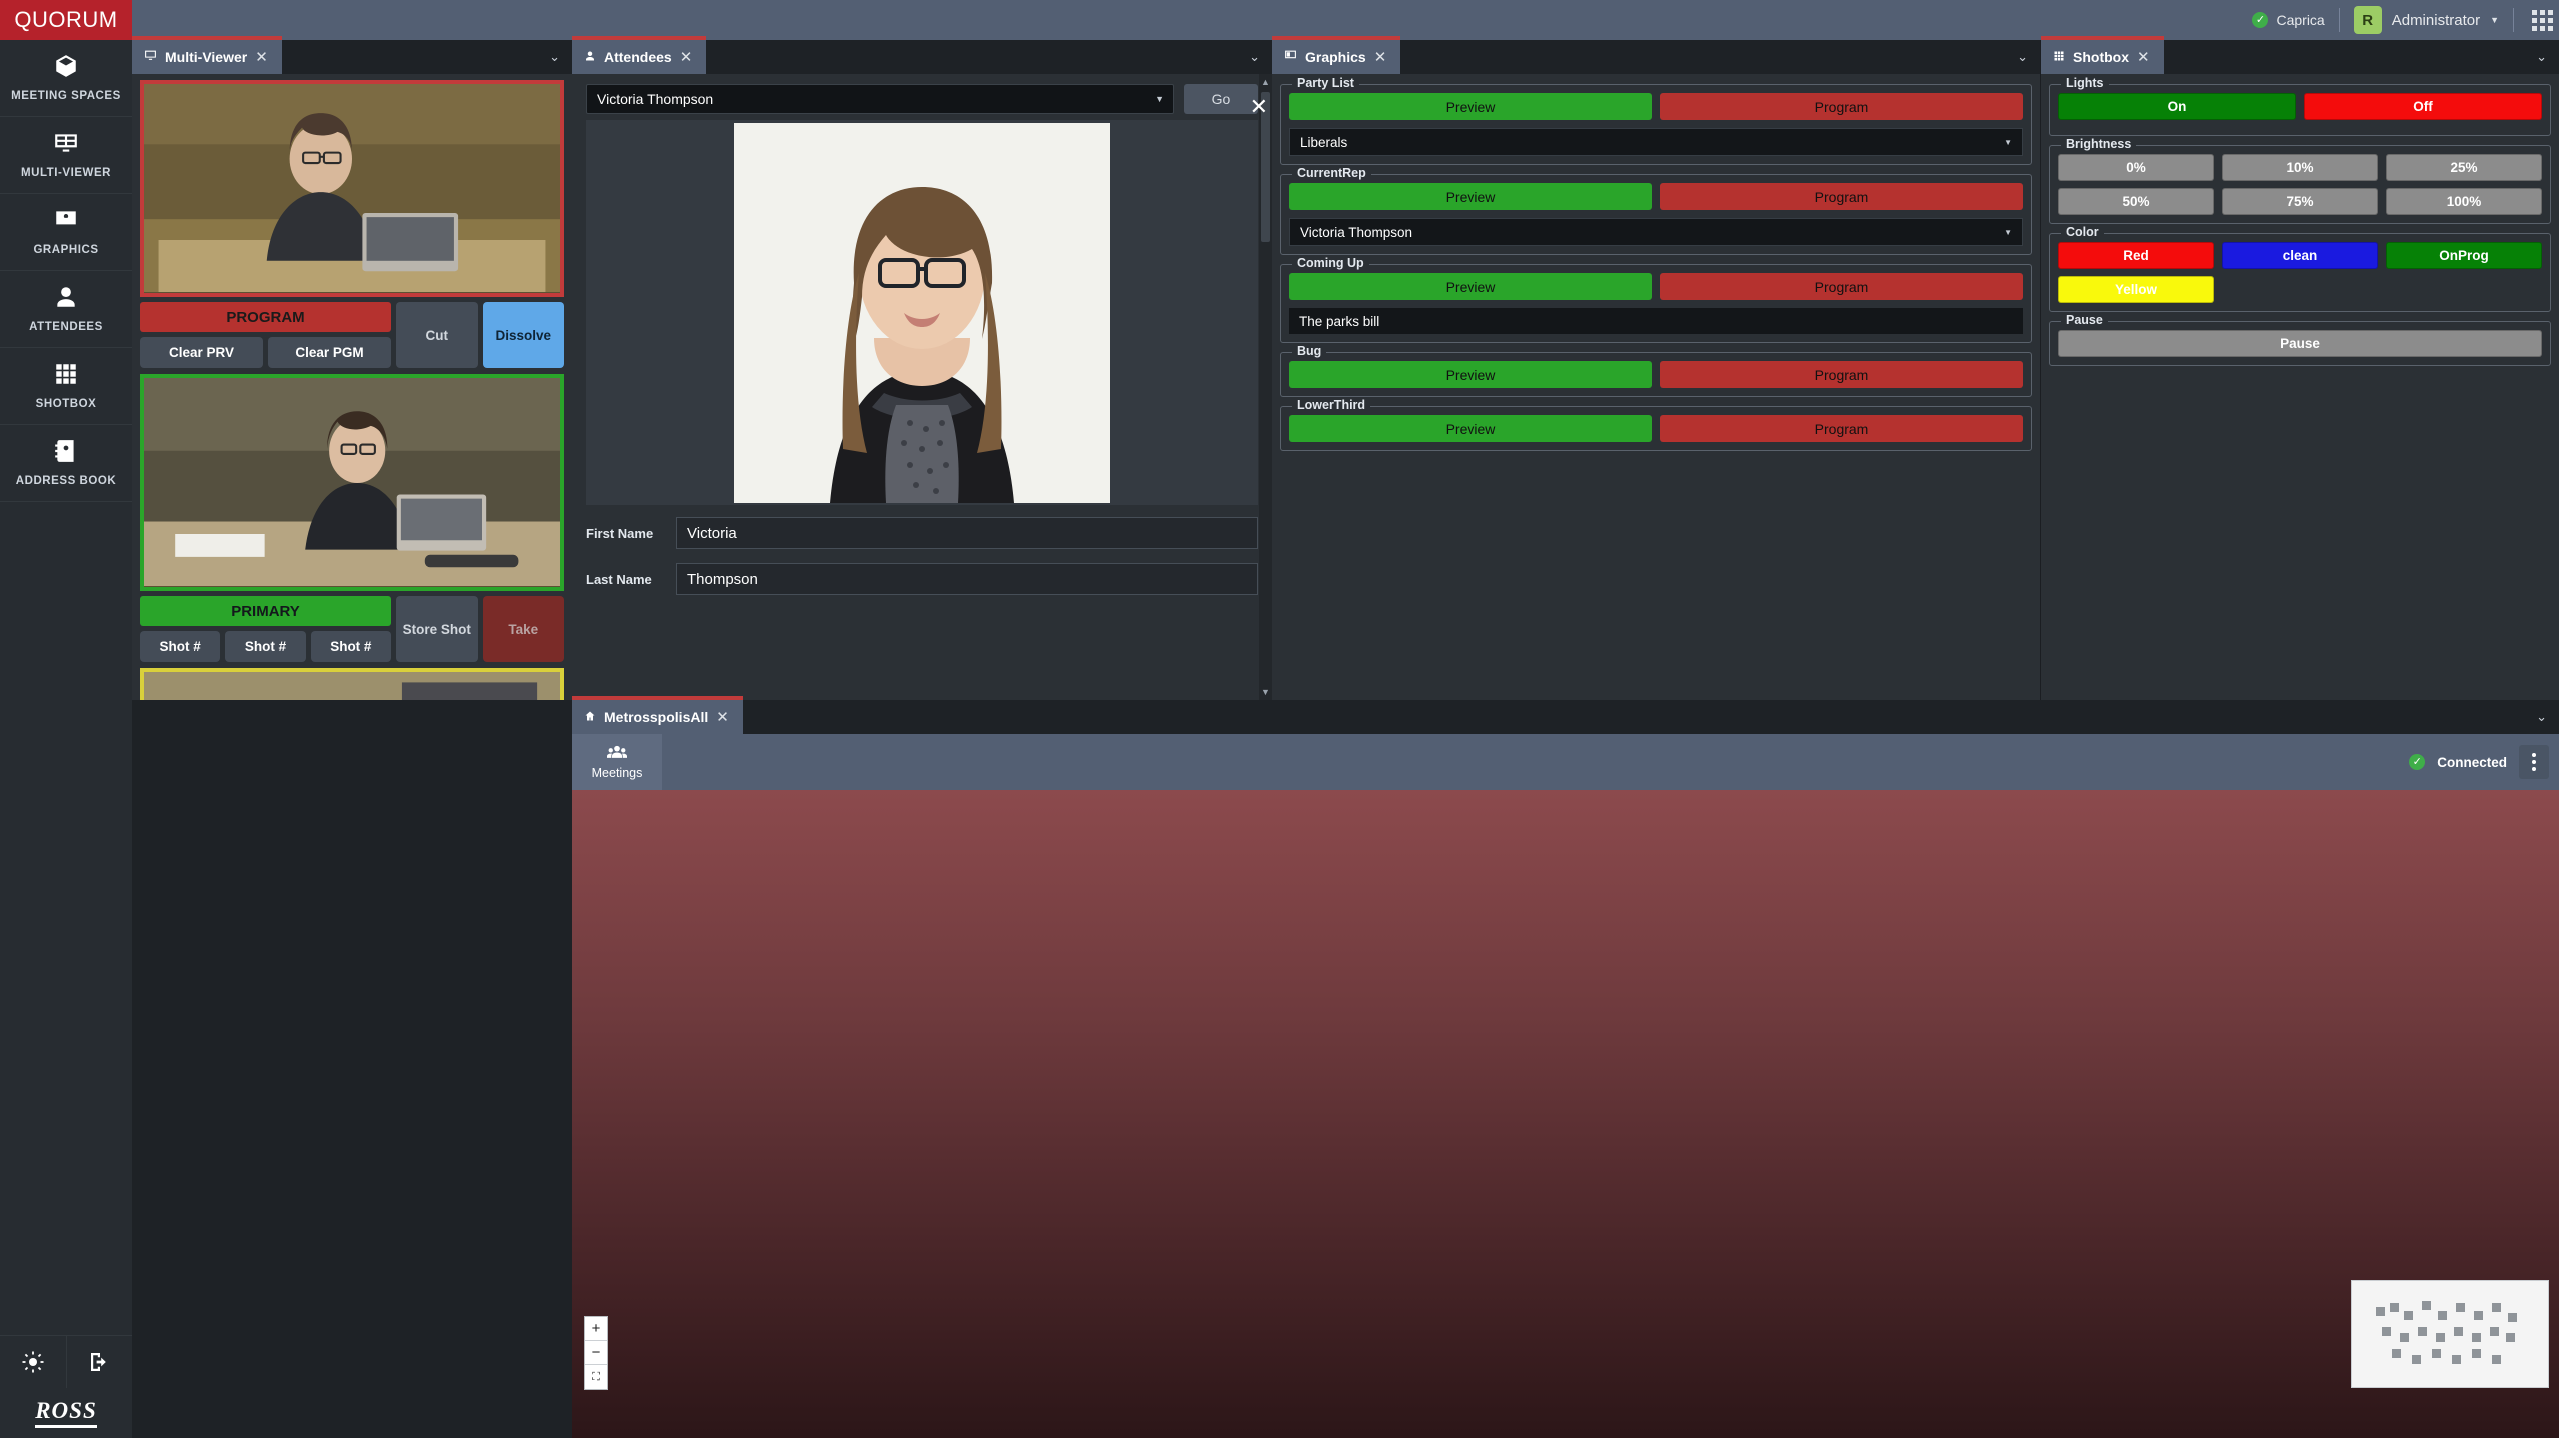 This screenshot has width=2559, height=1438. What do you see at coordinates (2136, 289) in the screenshot?
I see `color-yellow-button: Yellow` at bounding box center [2136, 289].